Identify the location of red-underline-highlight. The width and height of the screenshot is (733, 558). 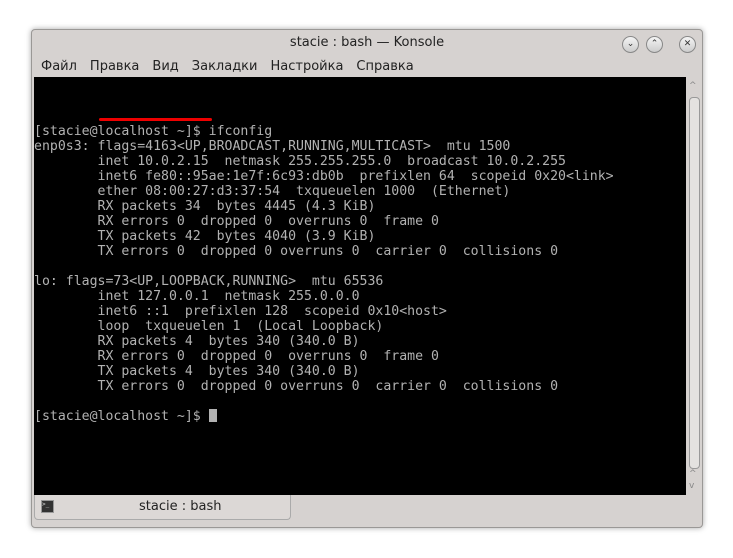
(155, 119).